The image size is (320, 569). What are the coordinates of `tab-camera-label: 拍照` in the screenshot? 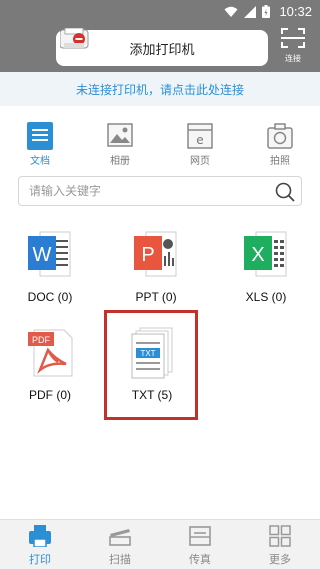 It's located at (280, 161).